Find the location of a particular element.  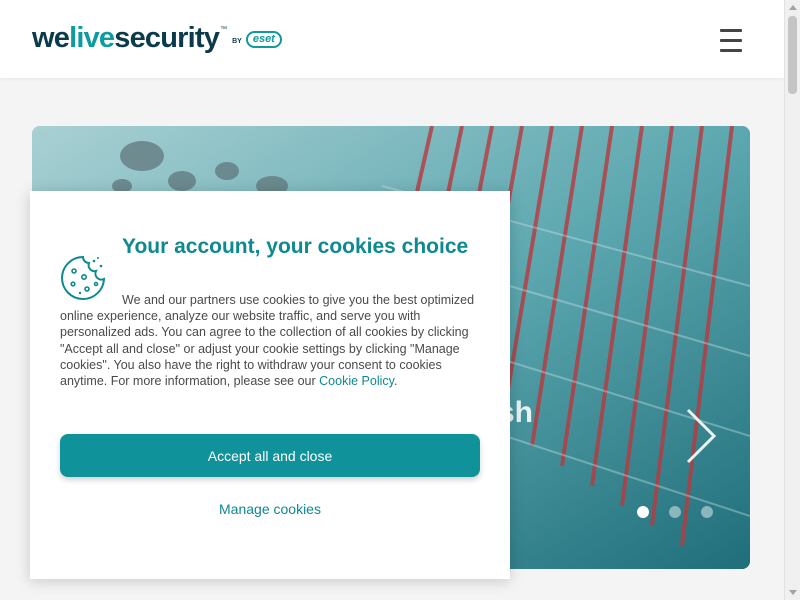

page-scrollbar is located at coordinates (792, 300).